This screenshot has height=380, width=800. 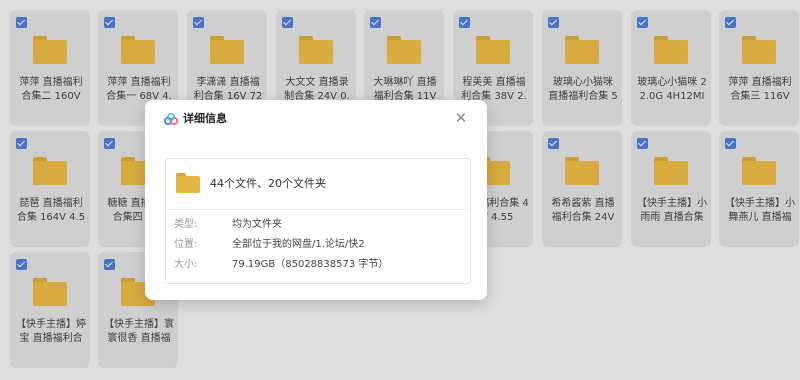 I want to click on type-value: 均为文件夹, so click(x=257, y=224).